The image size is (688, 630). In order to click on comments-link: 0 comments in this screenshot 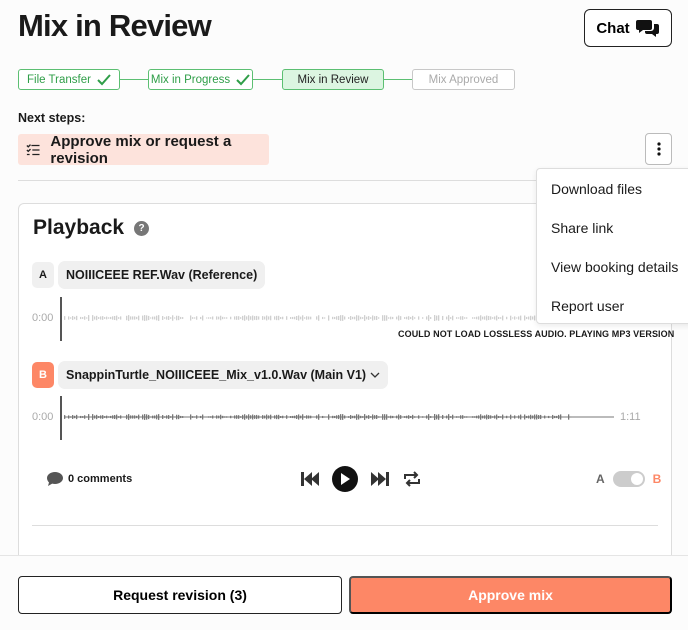, I will do `click(89, 479)`.